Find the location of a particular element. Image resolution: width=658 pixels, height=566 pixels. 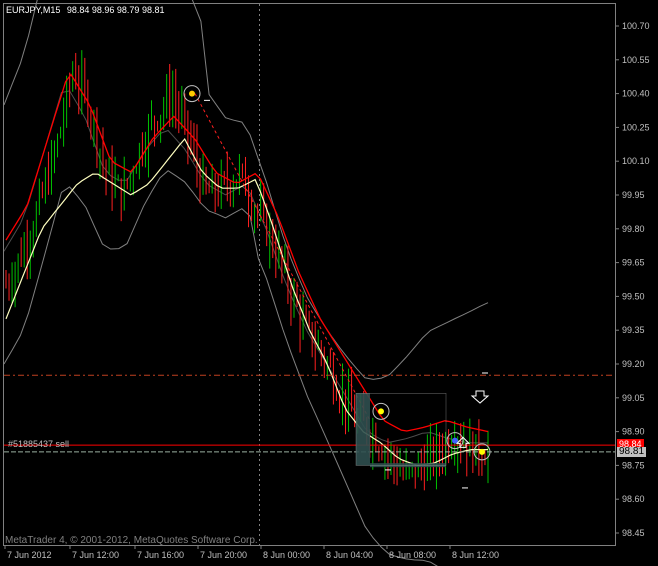

y-tick-label: 98.75 is located at coordinates (633, 465).